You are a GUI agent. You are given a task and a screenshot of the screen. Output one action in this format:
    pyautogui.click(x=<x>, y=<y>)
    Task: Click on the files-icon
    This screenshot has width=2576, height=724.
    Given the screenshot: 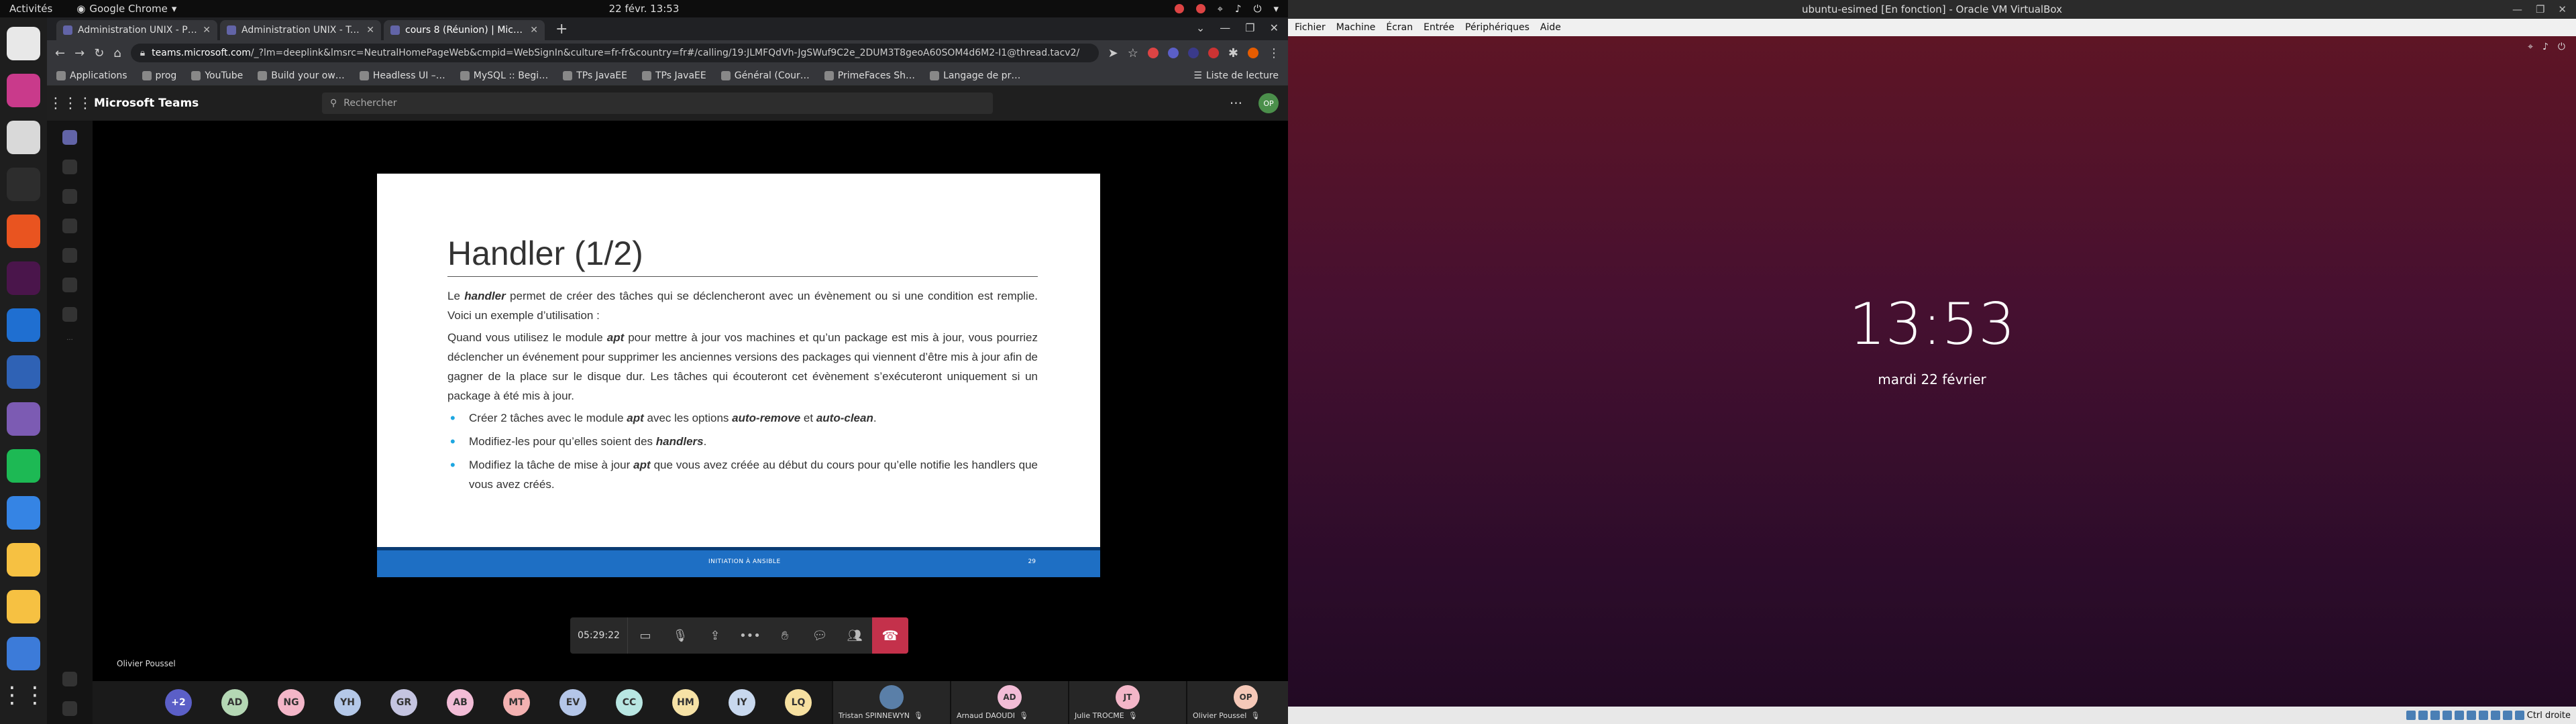 What is the action you would take?
    pyautogui.click(x=23, y=137)
    